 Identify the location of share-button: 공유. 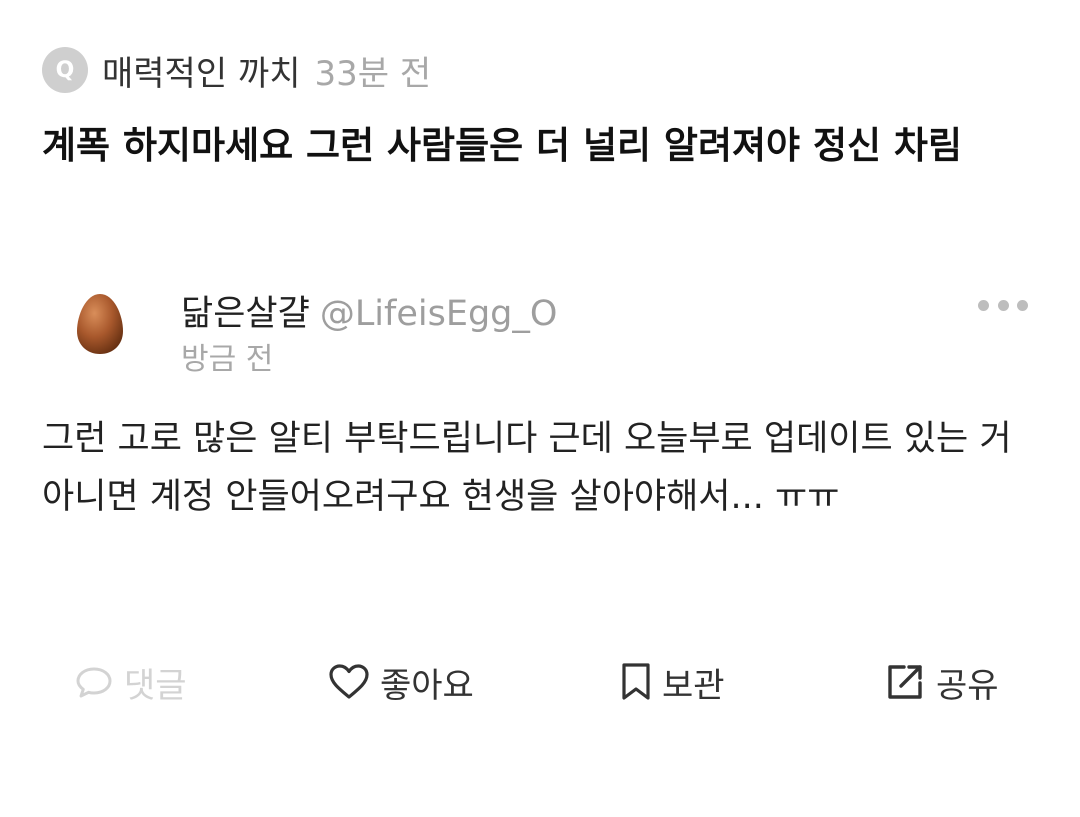
(941, 682).